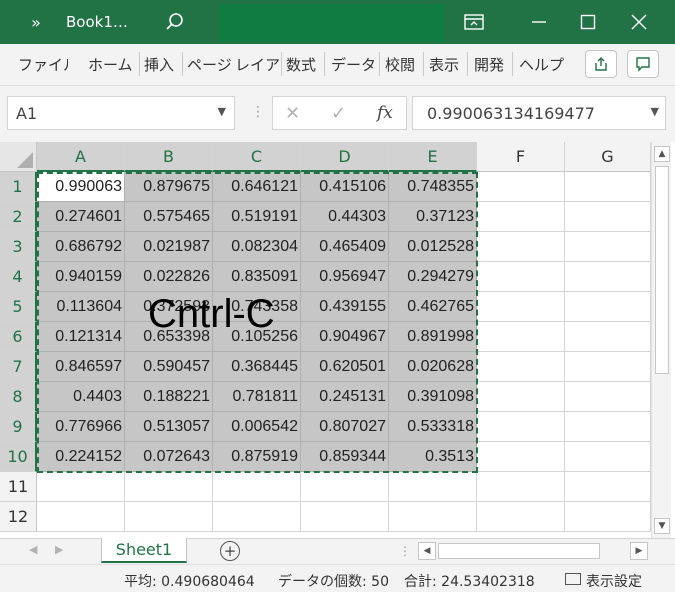 Image resolution: width=675 pixels, height=592 pixels. What do you see at coordinates (161, 64) in the screenshot?
I see `tab-insert: 挿入` at bounding box center [161, 64].